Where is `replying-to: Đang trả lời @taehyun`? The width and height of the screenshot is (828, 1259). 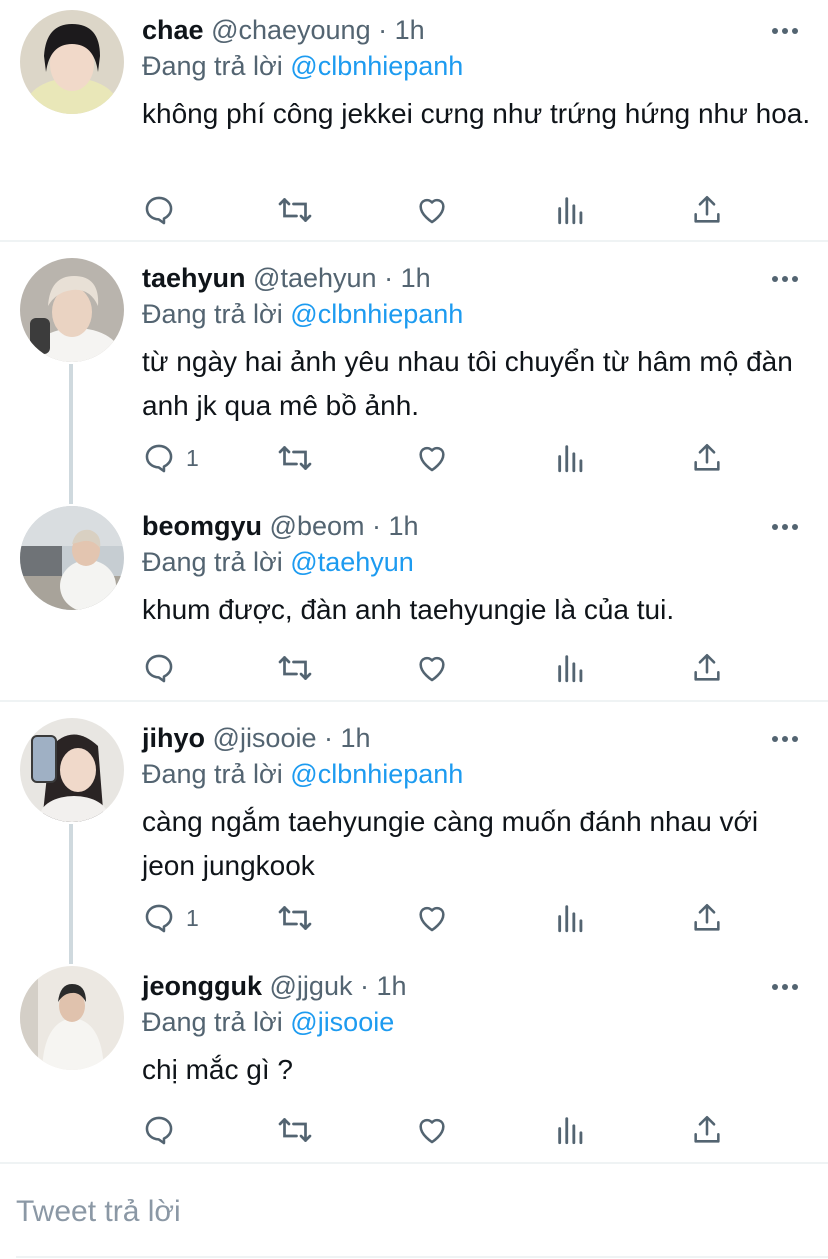 replying-to: Đang trả lời @taehyun is located at coordinates (278, 562).